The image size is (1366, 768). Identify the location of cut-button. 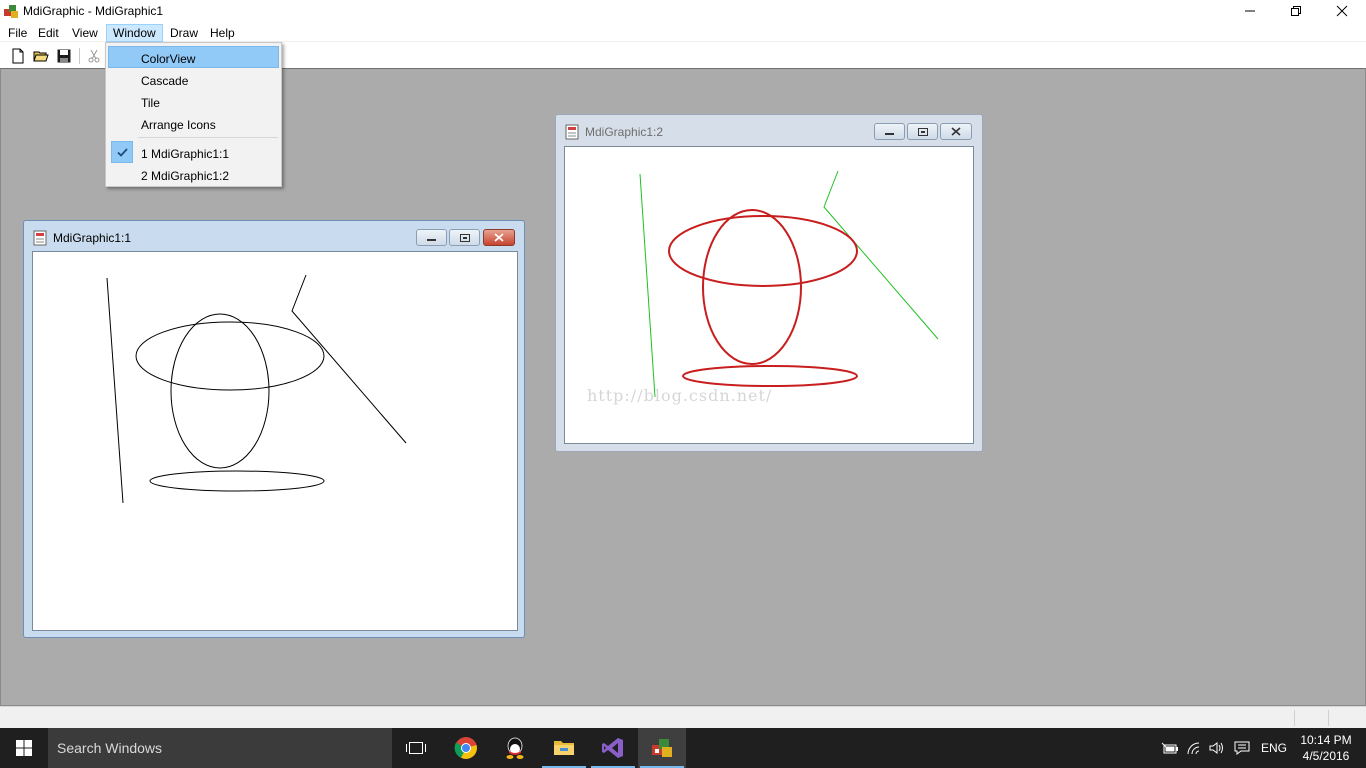
(94, 56).